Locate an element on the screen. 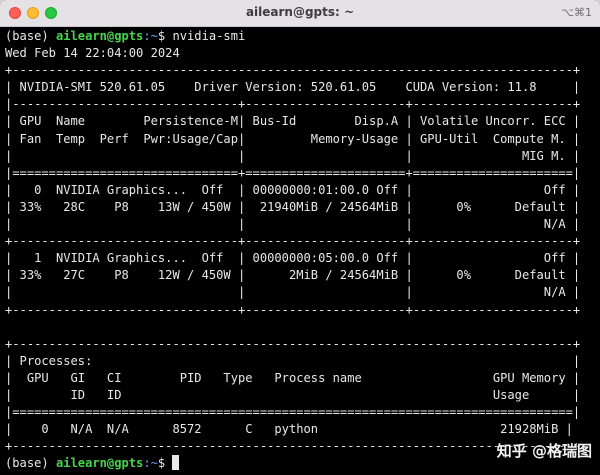  watermark-text: 知乎 @格瑞图 is located at coordinates (544, 451).